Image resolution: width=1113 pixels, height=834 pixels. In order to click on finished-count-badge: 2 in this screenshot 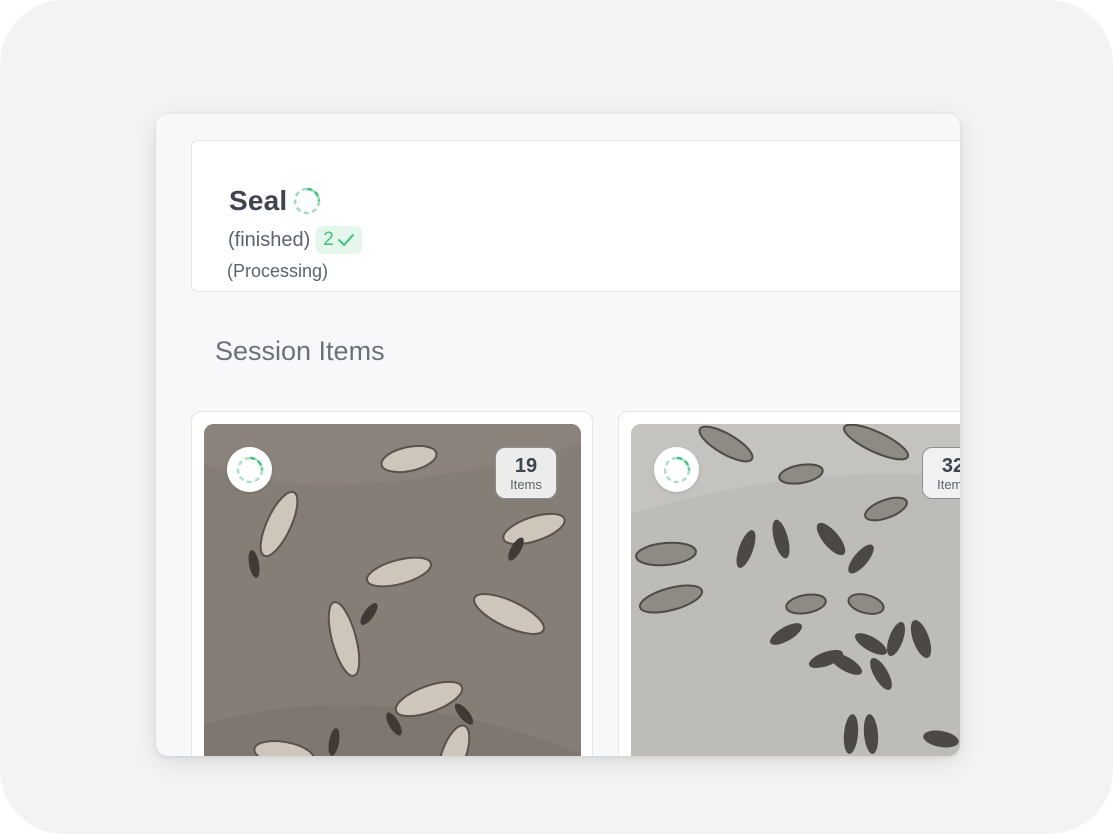, I will do `click(339, 240)`.